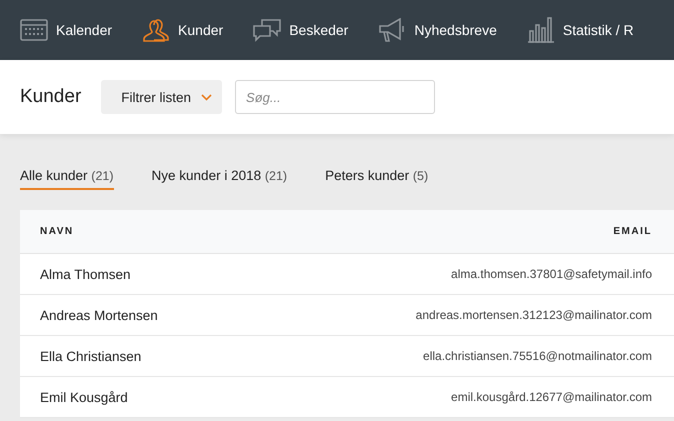  Describe the element at coordinates (376, 179) in the screenshot. I see `filter-tab: Peters kunder (5)` at that location.